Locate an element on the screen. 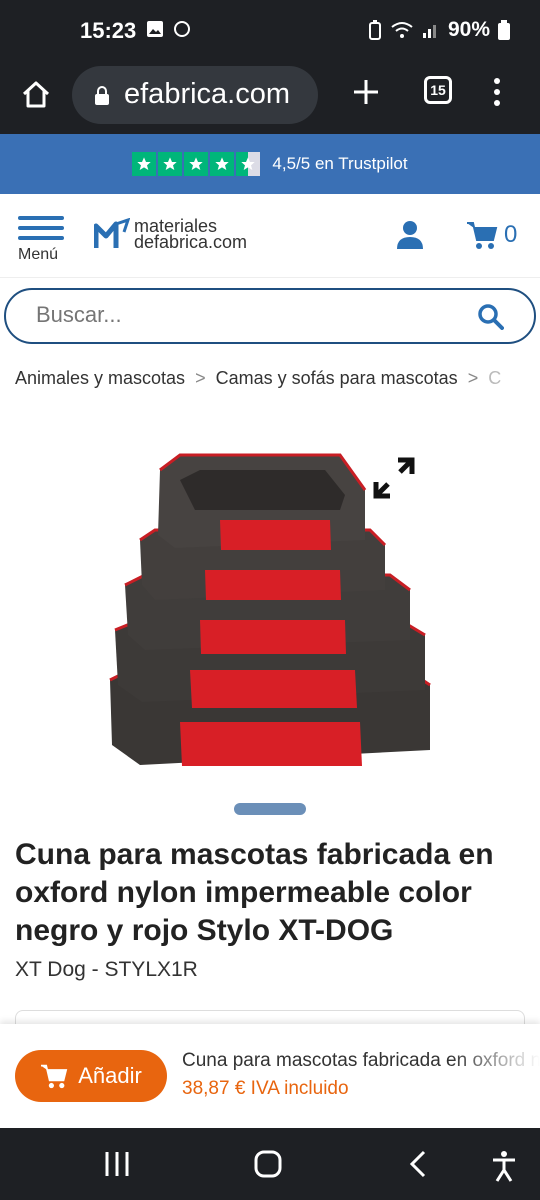  product-brand-sku: XT Dog - STYLX1R is located at coordinates (106, 969).